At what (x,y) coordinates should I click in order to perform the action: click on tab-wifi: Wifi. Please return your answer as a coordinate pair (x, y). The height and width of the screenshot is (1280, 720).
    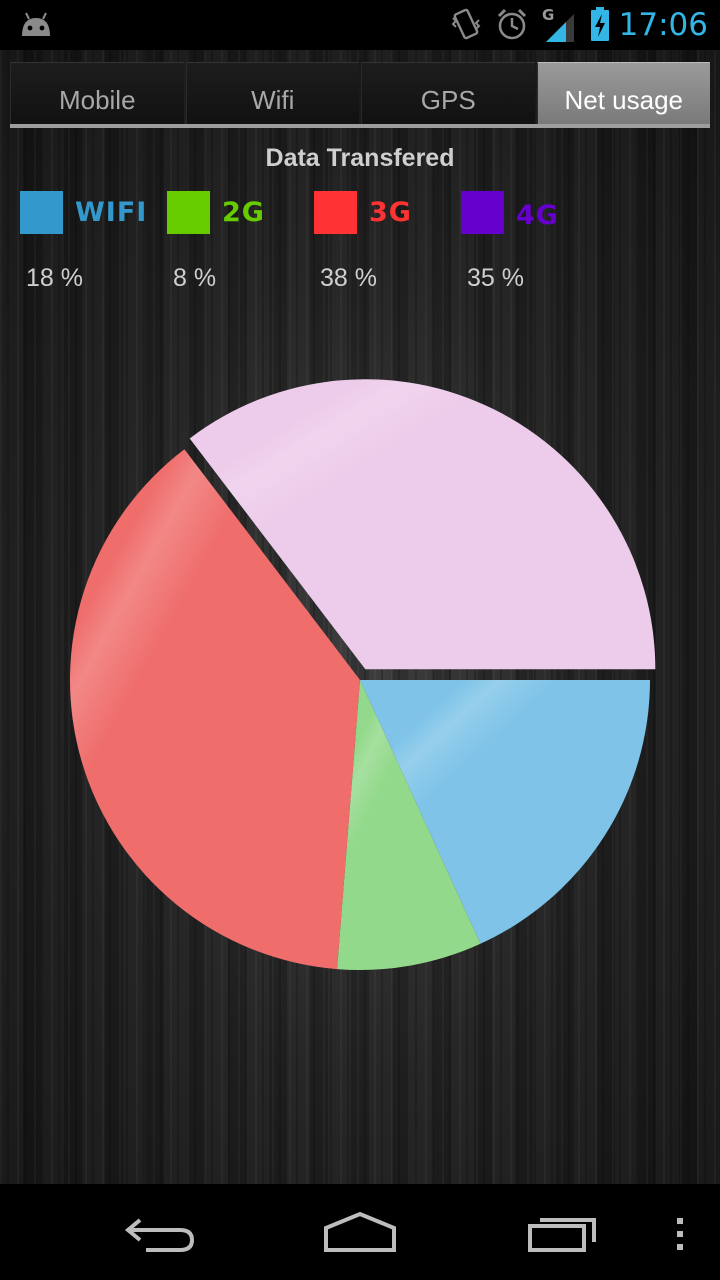
    Looking at the image, I should click on (272, 93).